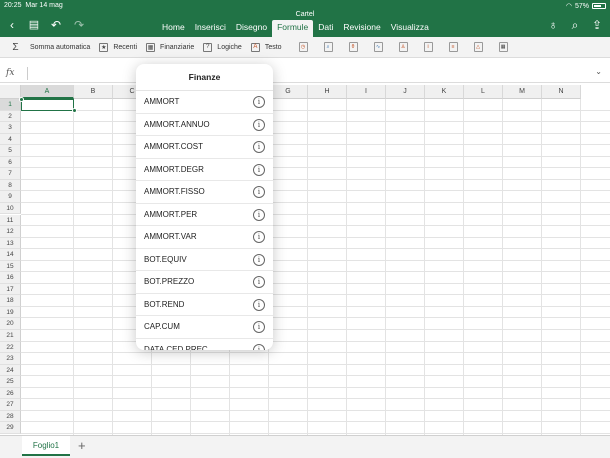 Image resolution: width=610 pixels, height=458 pixels. I want to click on function-item: AMMORT i, so click(204, 102).